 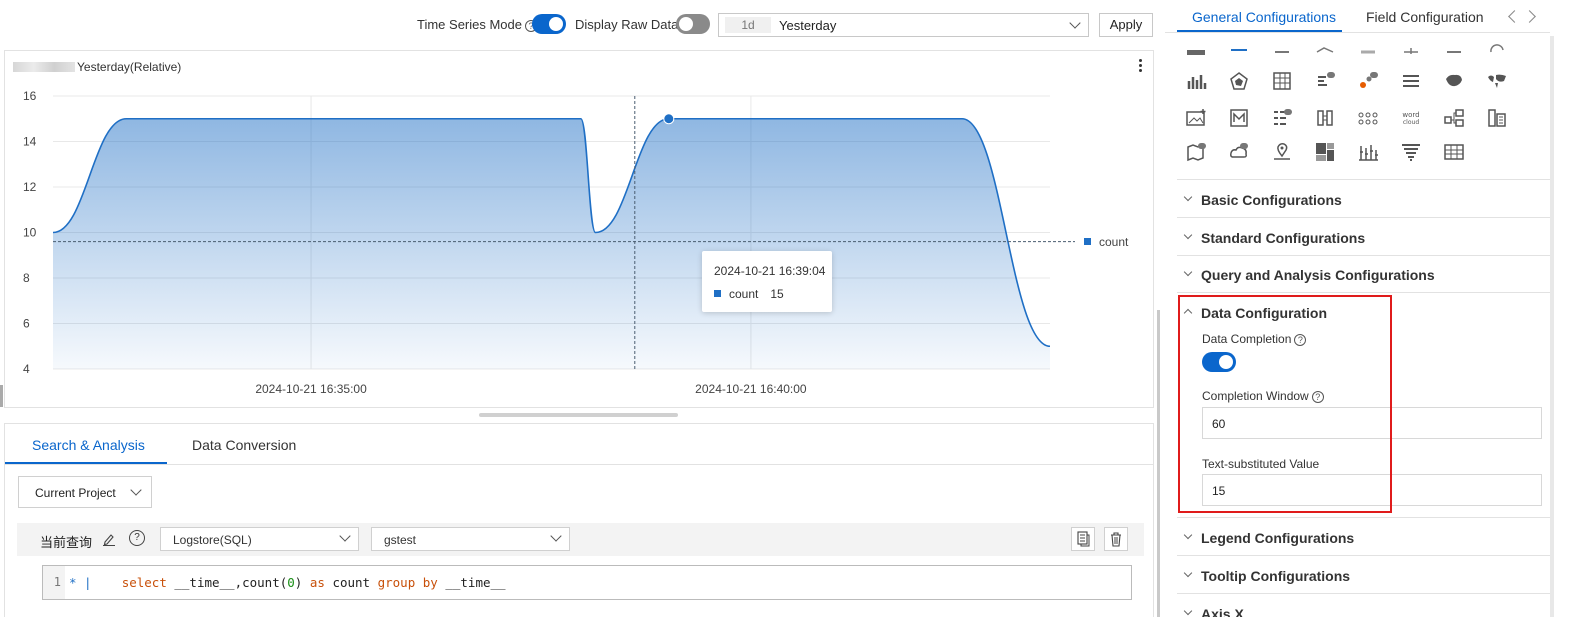 What do you see at coordinates (669, 119) in the screenshot?
I see `data-point-highlight` at bounding box center [669, 119].